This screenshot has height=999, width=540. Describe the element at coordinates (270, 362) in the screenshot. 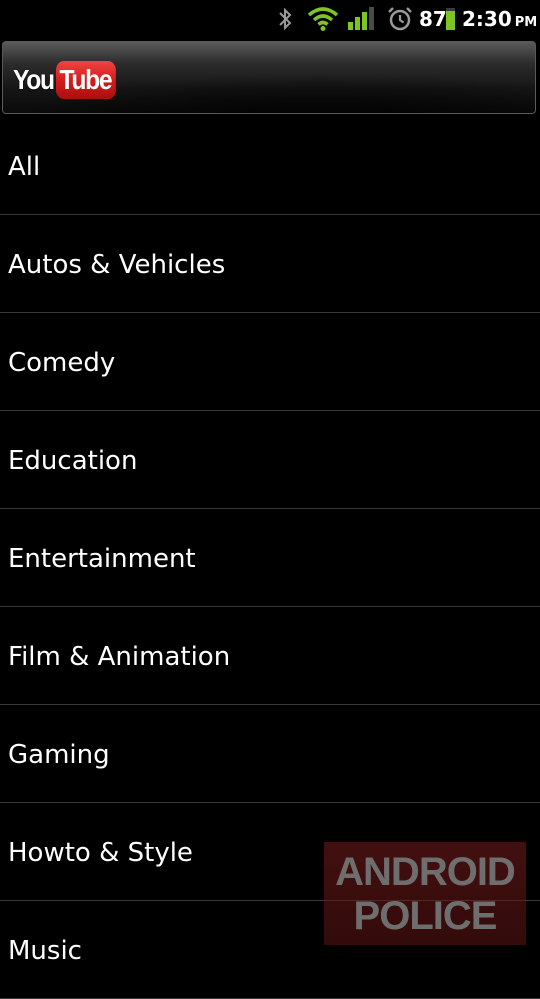

I see `category-item-comedy: Comedy` at that location.